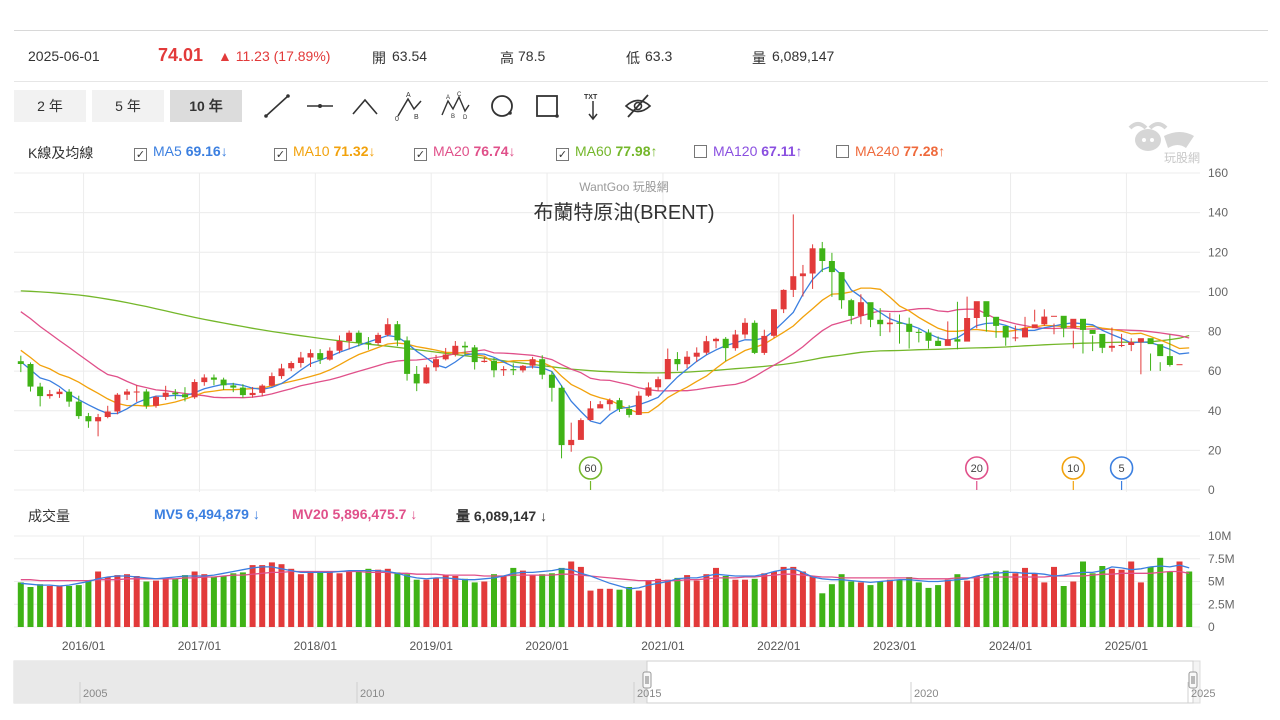  What do you see at coordinates (623, 212) in the screenshot?
I see `chart-title: 布蘭特原油(BRENT)` at bounding box center [623, 212].